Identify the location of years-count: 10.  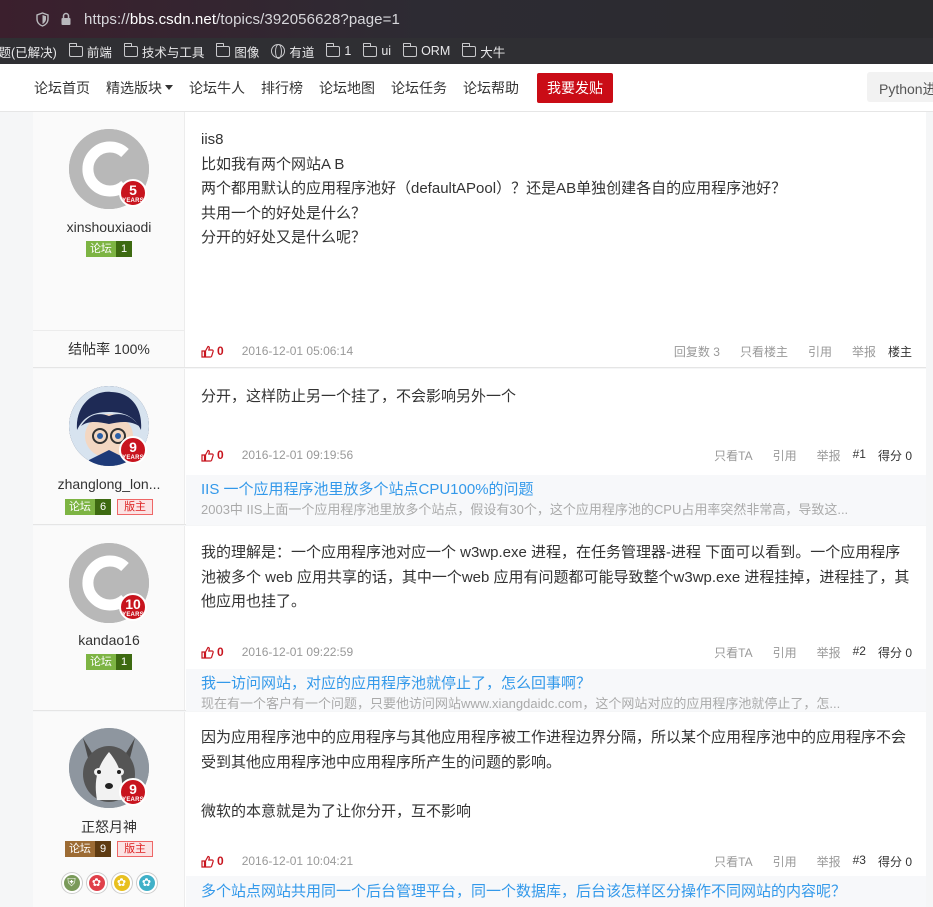
(133, 604).